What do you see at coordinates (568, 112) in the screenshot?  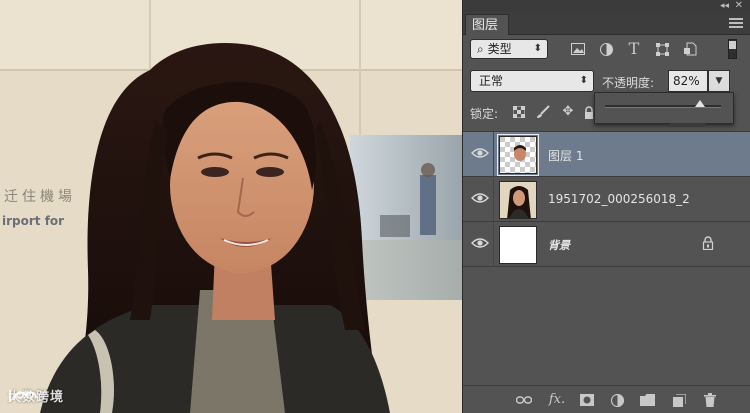 I see `lock-position-icon: ✥` at bounding box center [568, 112].